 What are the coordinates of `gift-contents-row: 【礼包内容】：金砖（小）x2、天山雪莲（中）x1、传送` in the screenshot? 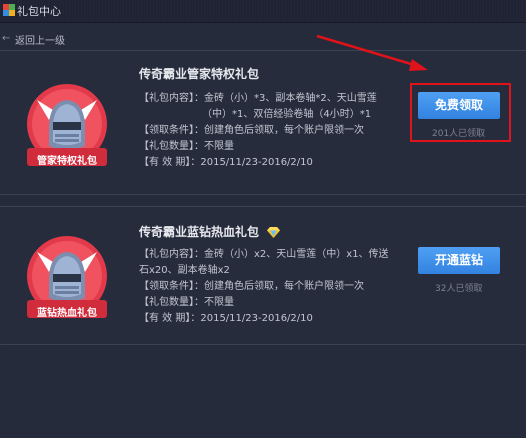 It's located at (264, 255).